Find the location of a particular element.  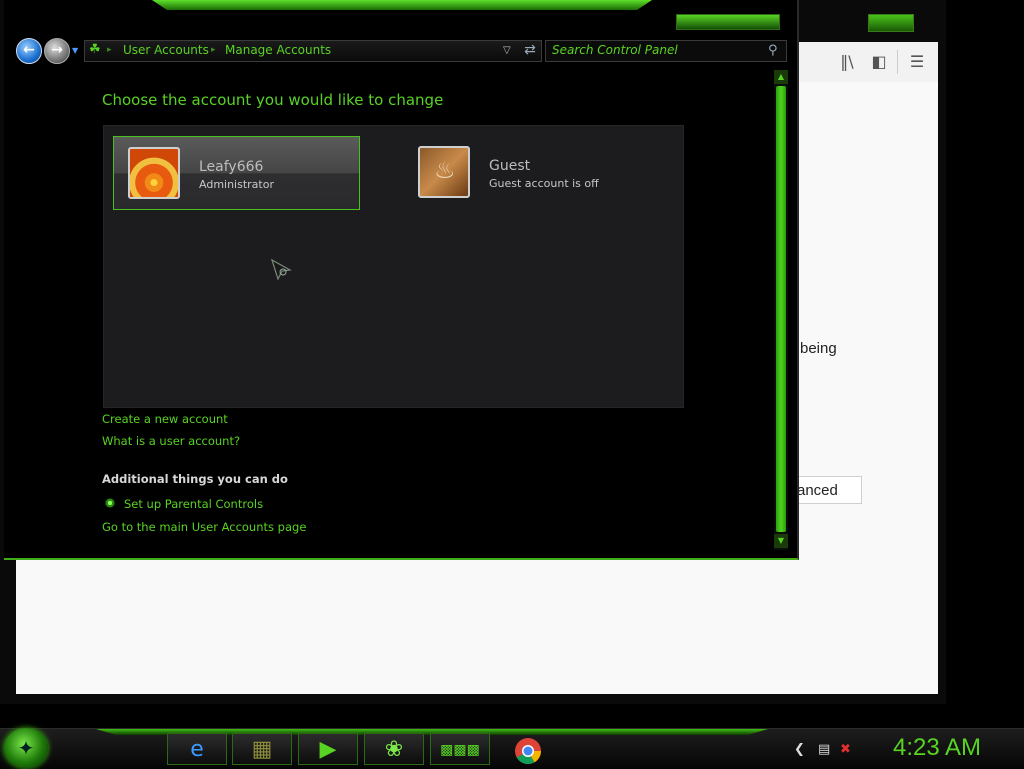

library-icon: ‖\ is located at coordinates (847, 62).